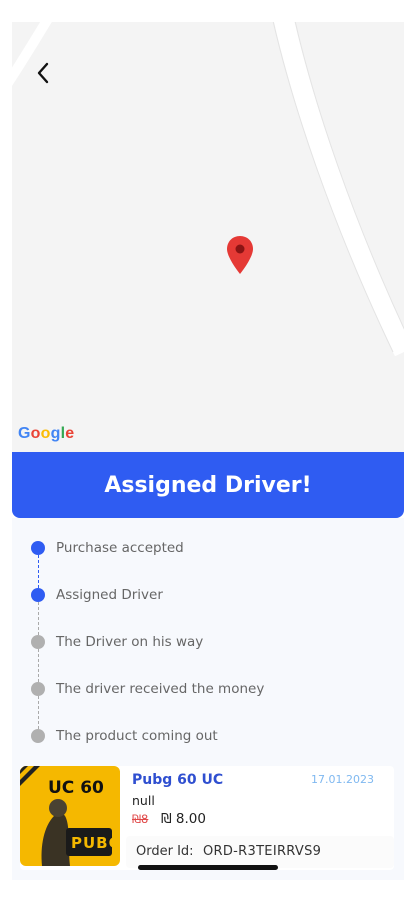 The image size is (415, 900). Describe the element at coordinates (120, 548) in the screenshot. I see `step-label: Purchase accepted` at that location.